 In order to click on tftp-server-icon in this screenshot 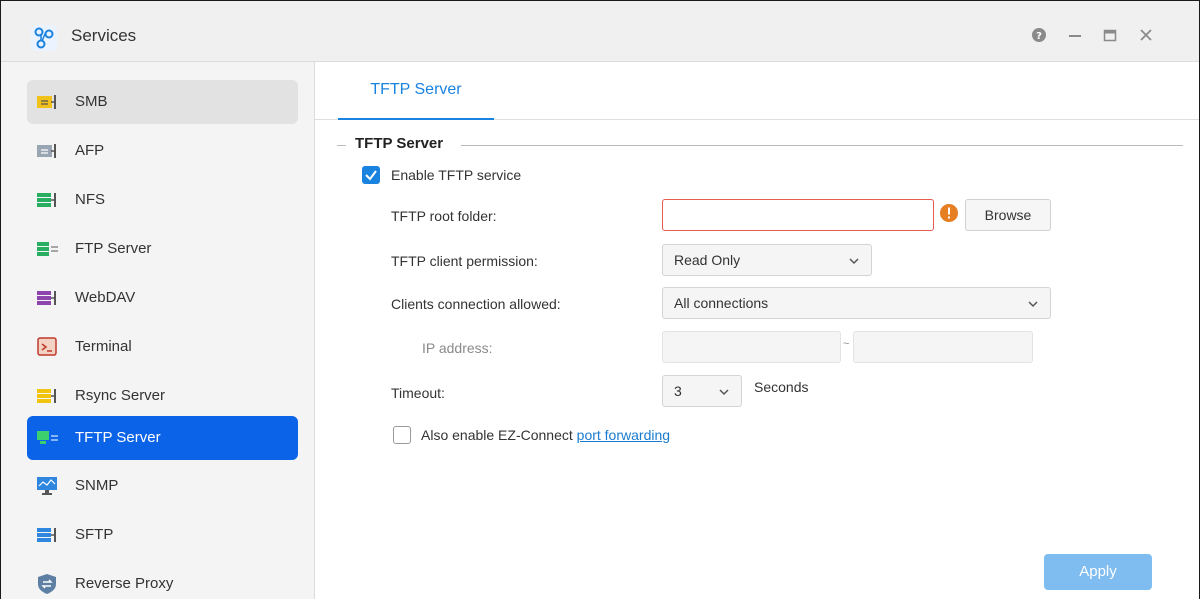, I will do `click(47, 437)`.